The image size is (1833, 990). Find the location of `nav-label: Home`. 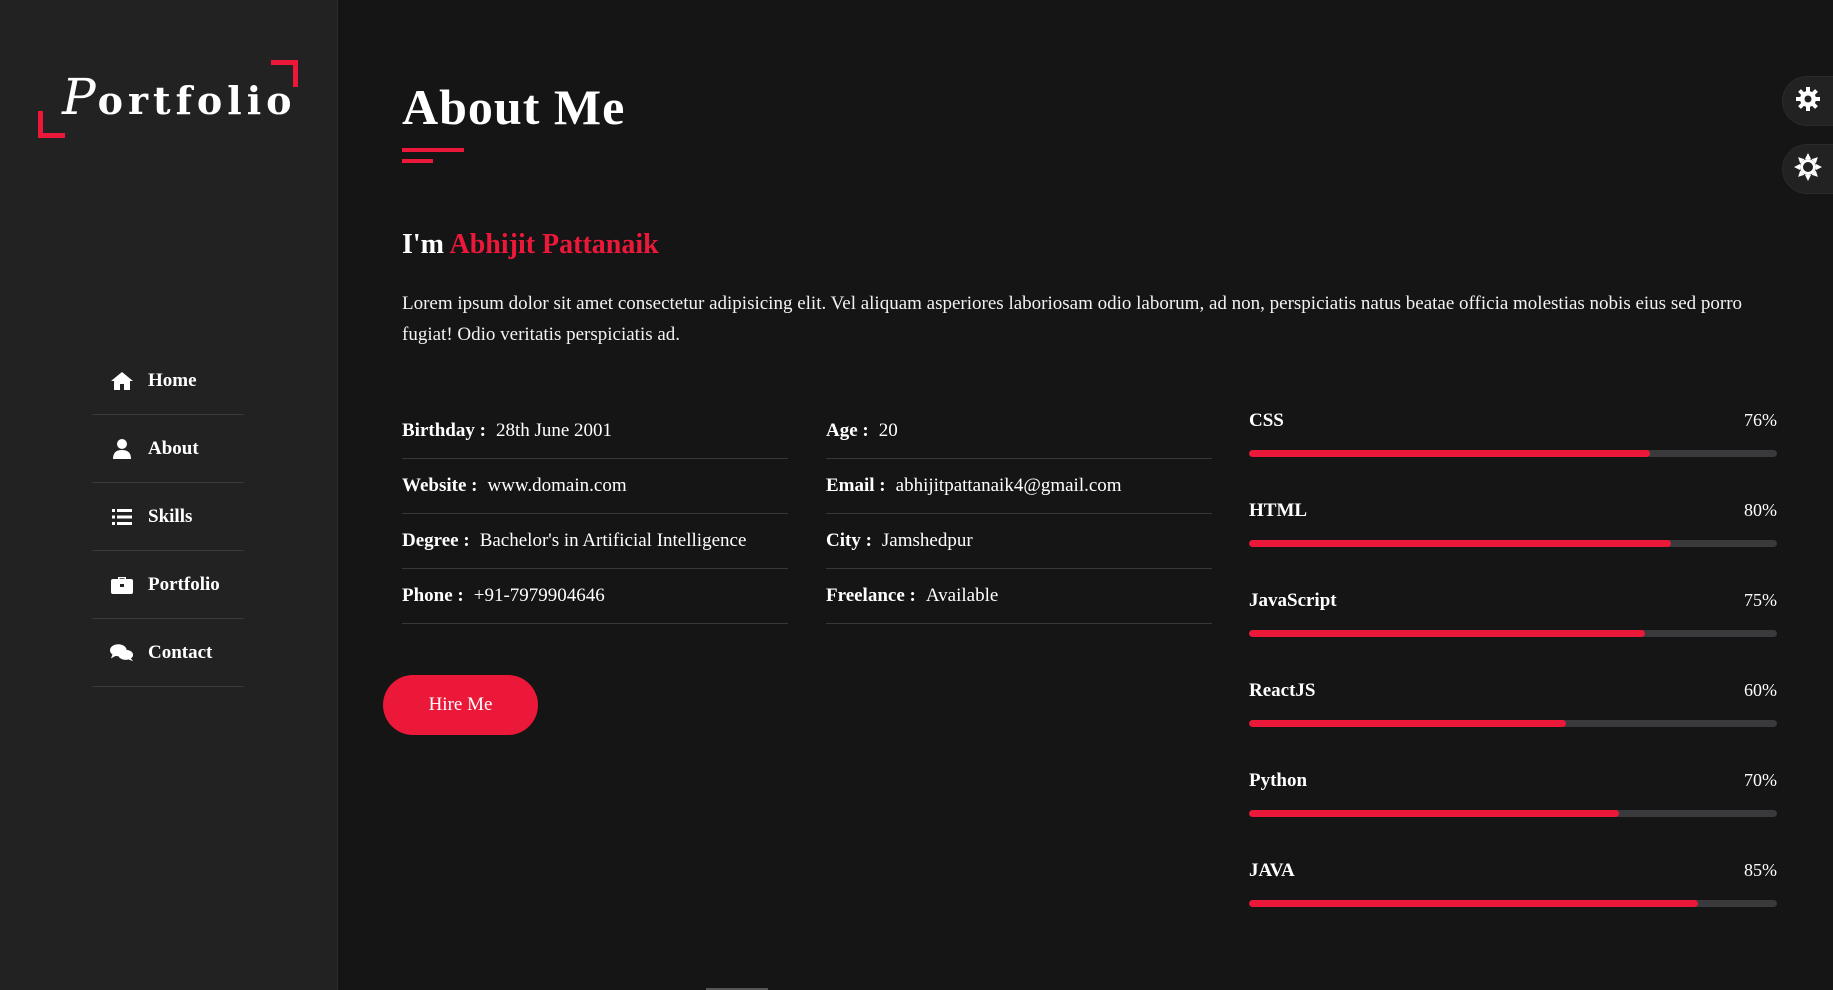

nav-label: Home is located at coordinates (172, 380).